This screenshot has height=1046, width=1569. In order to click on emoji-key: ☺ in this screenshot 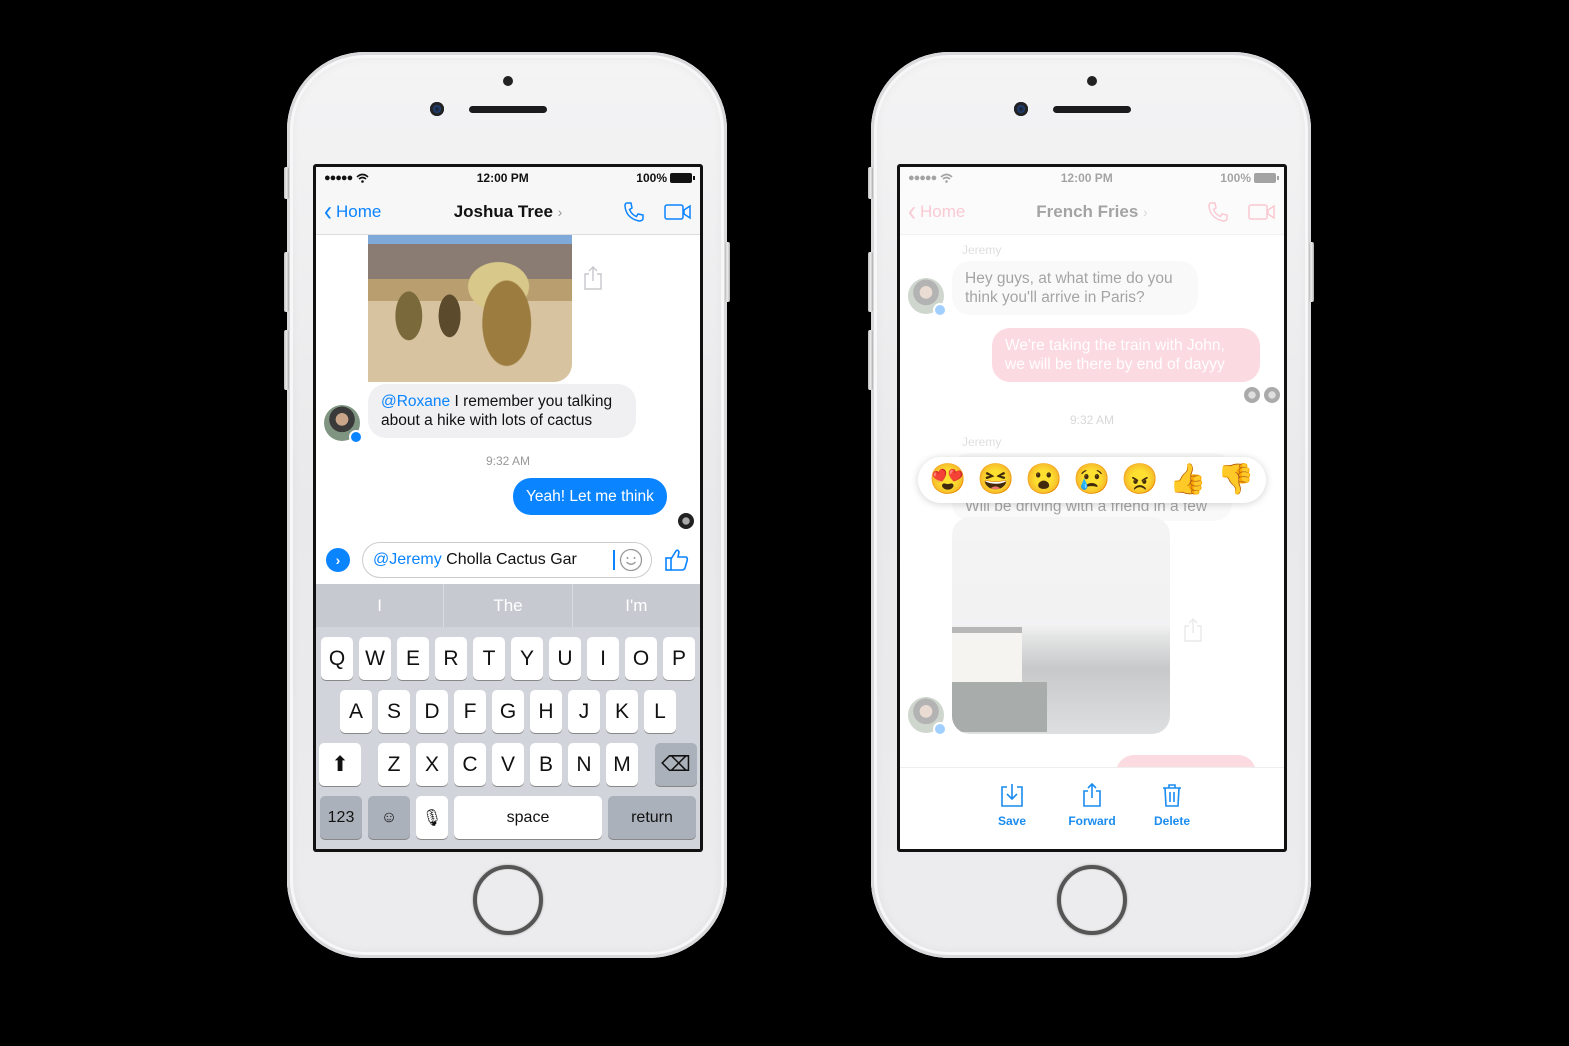, I will do `click(389, 817)`.